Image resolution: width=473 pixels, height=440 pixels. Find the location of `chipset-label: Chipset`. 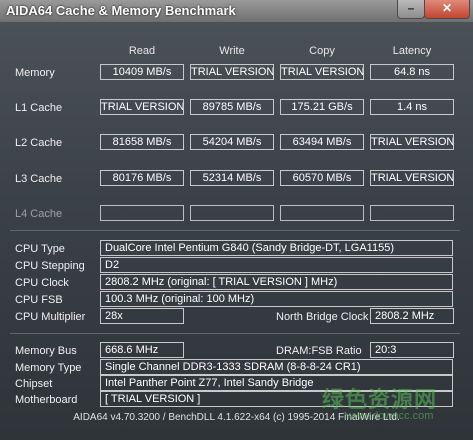

chipset-label: Chipset is located at coordinates (34, 384).